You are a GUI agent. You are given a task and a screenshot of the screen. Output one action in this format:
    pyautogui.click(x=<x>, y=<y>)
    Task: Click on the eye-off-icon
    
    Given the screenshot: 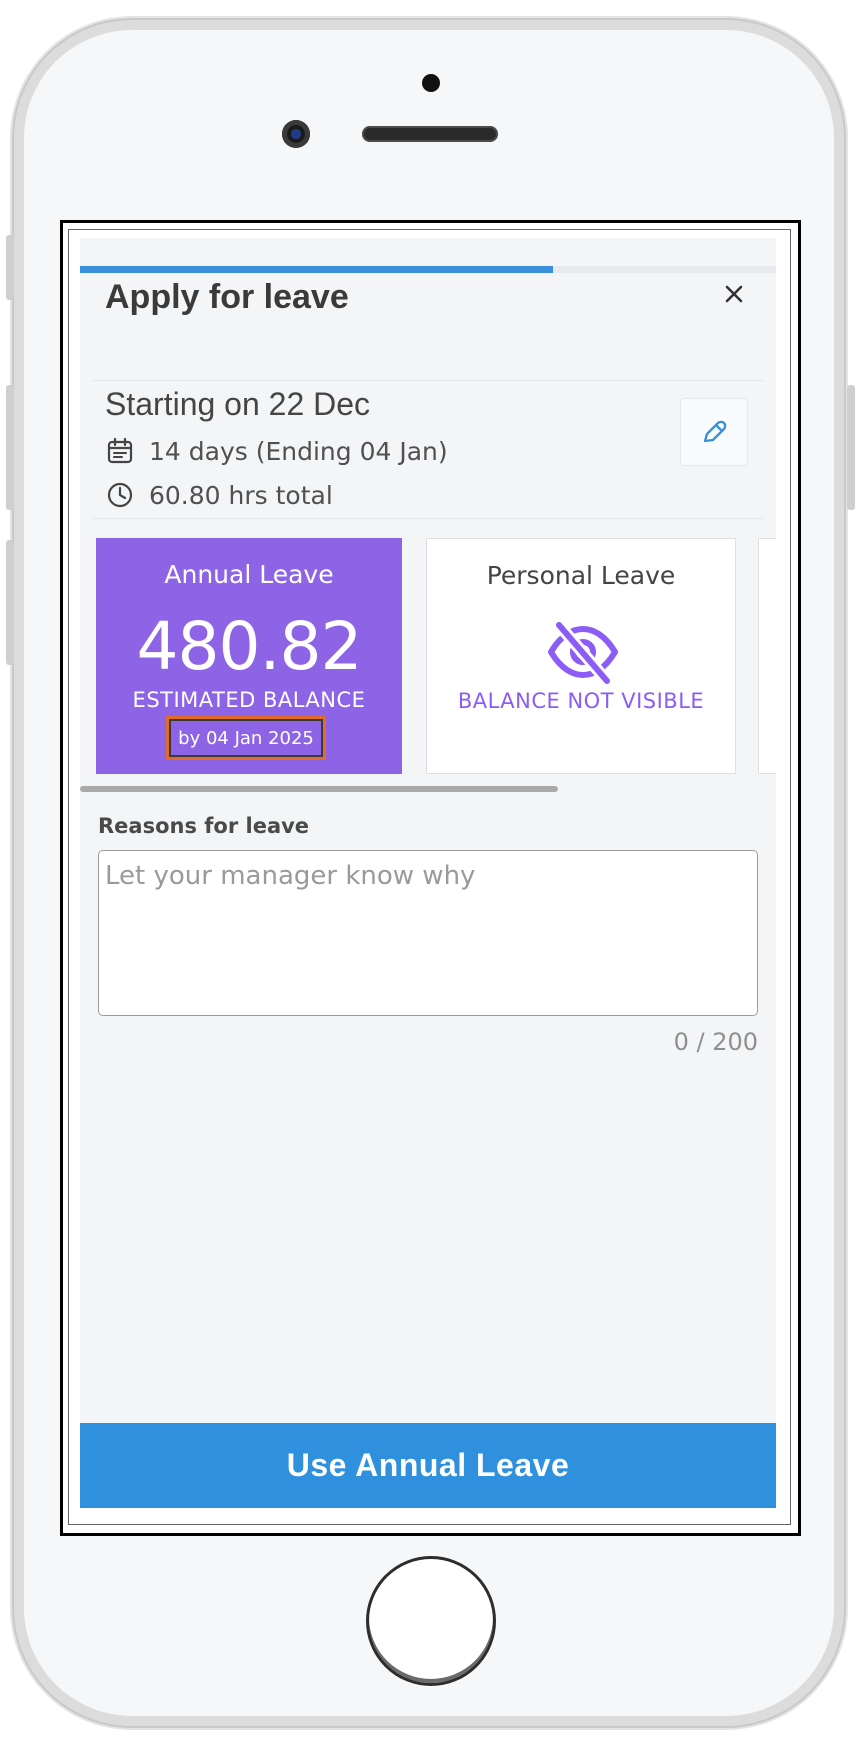 What is the action you would take?
    pyautogui.click(x=583, y=652)
    